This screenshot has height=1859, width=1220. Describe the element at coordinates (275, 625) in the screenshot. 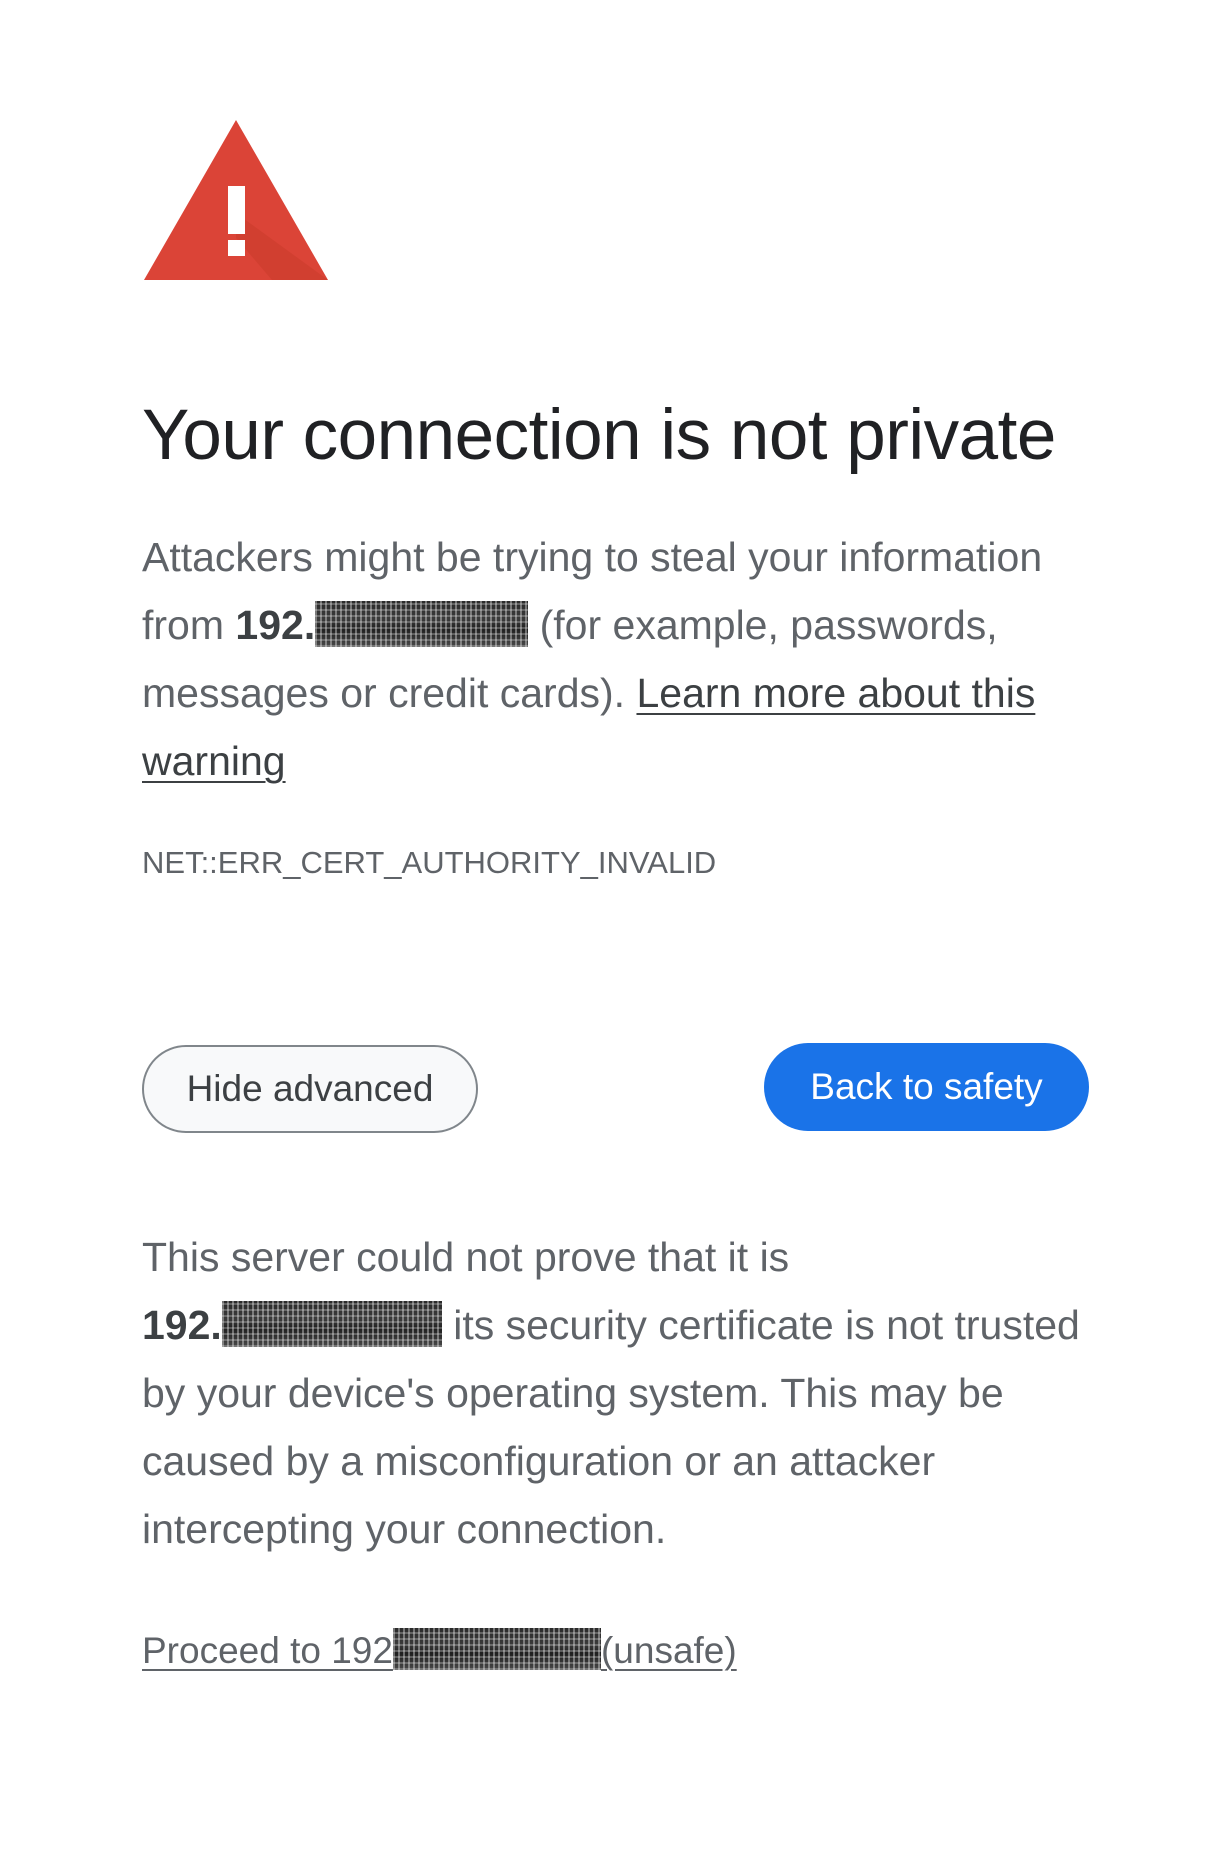

I see `host-address: 192.` at that location.